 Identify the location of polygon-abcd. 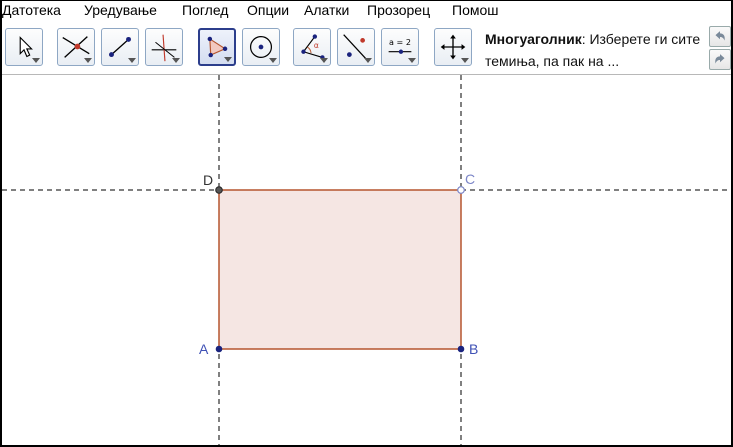
(340, 269).